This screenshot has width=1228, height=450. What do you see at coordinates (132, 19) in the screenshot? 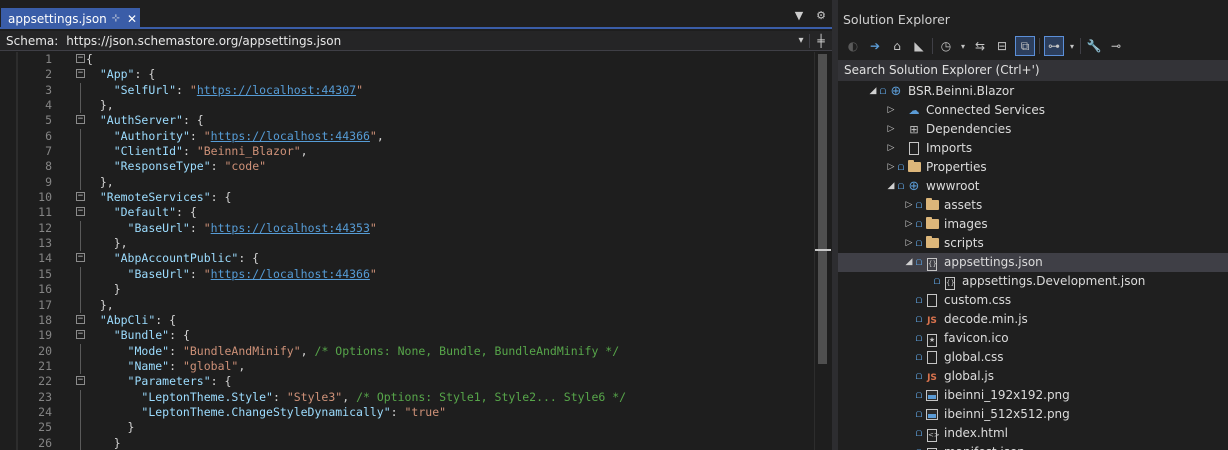
I see `close-icon: ✕` at bounding box center [132, 19].